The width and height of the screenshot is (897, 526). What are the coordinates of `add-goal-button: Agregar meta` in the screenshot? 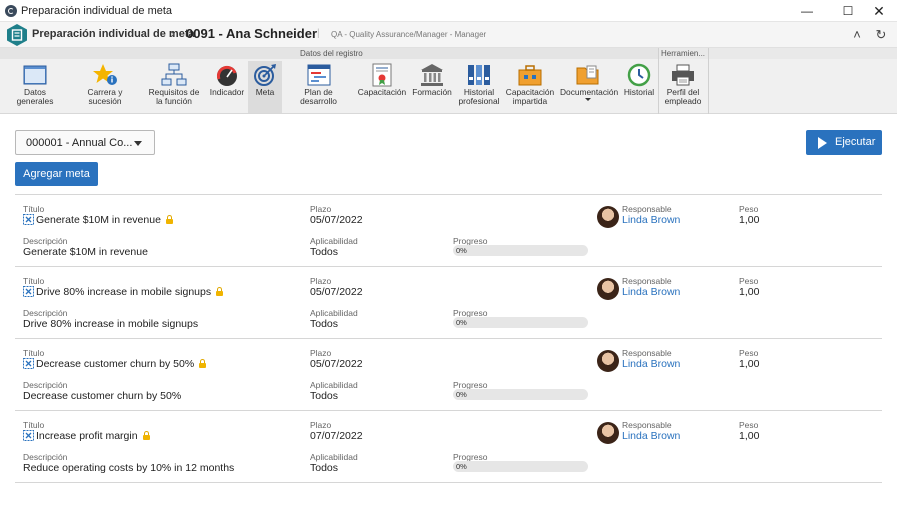 It's located at (56, 174).